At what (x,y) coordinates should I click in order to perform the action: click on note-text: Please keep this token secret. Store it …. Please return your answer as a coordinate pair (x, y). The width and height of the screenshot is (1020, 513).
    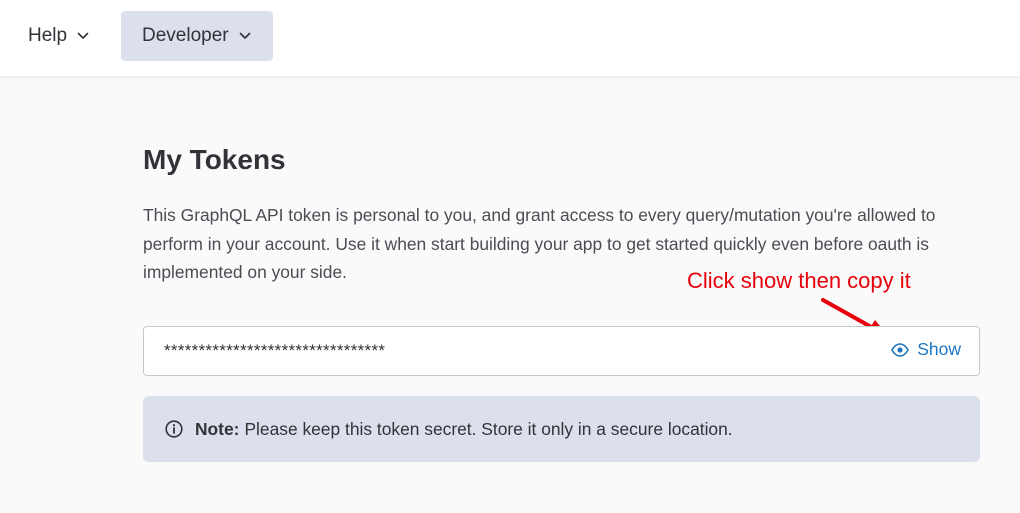
    Looking at the image, I should click on (488, 428).